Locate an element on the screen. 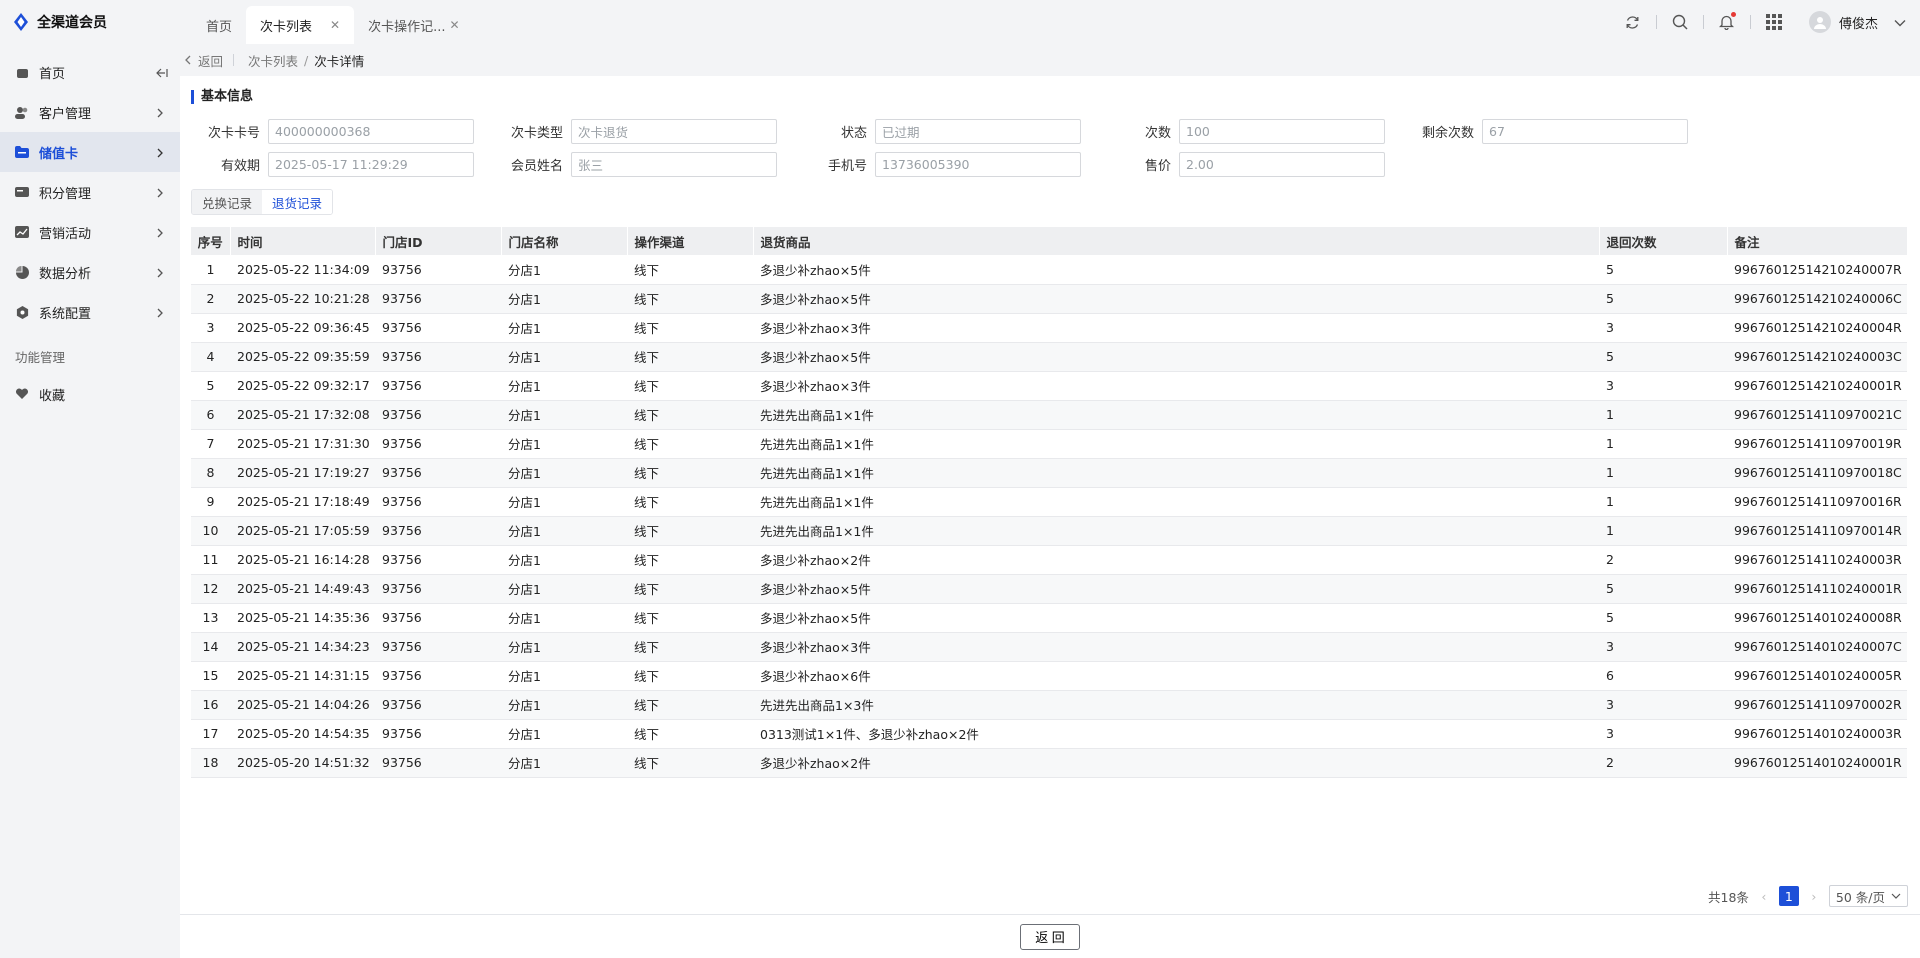 The height and width of the screenshot is (958, 1920). page-size-select: 50 条/页 is located at coordinates (1868, 896).